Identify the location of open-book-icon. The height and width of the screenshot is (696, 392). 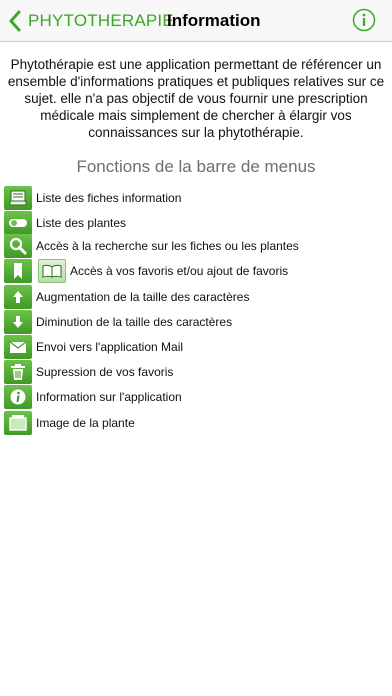
(52, 271).